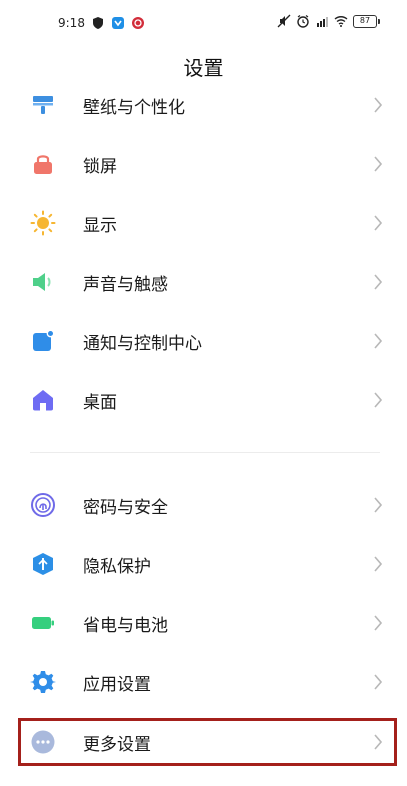  Describe the element at coordinates (117, 567) in the screenshot. I see `settings-item-label: 隐私保护` at that location.